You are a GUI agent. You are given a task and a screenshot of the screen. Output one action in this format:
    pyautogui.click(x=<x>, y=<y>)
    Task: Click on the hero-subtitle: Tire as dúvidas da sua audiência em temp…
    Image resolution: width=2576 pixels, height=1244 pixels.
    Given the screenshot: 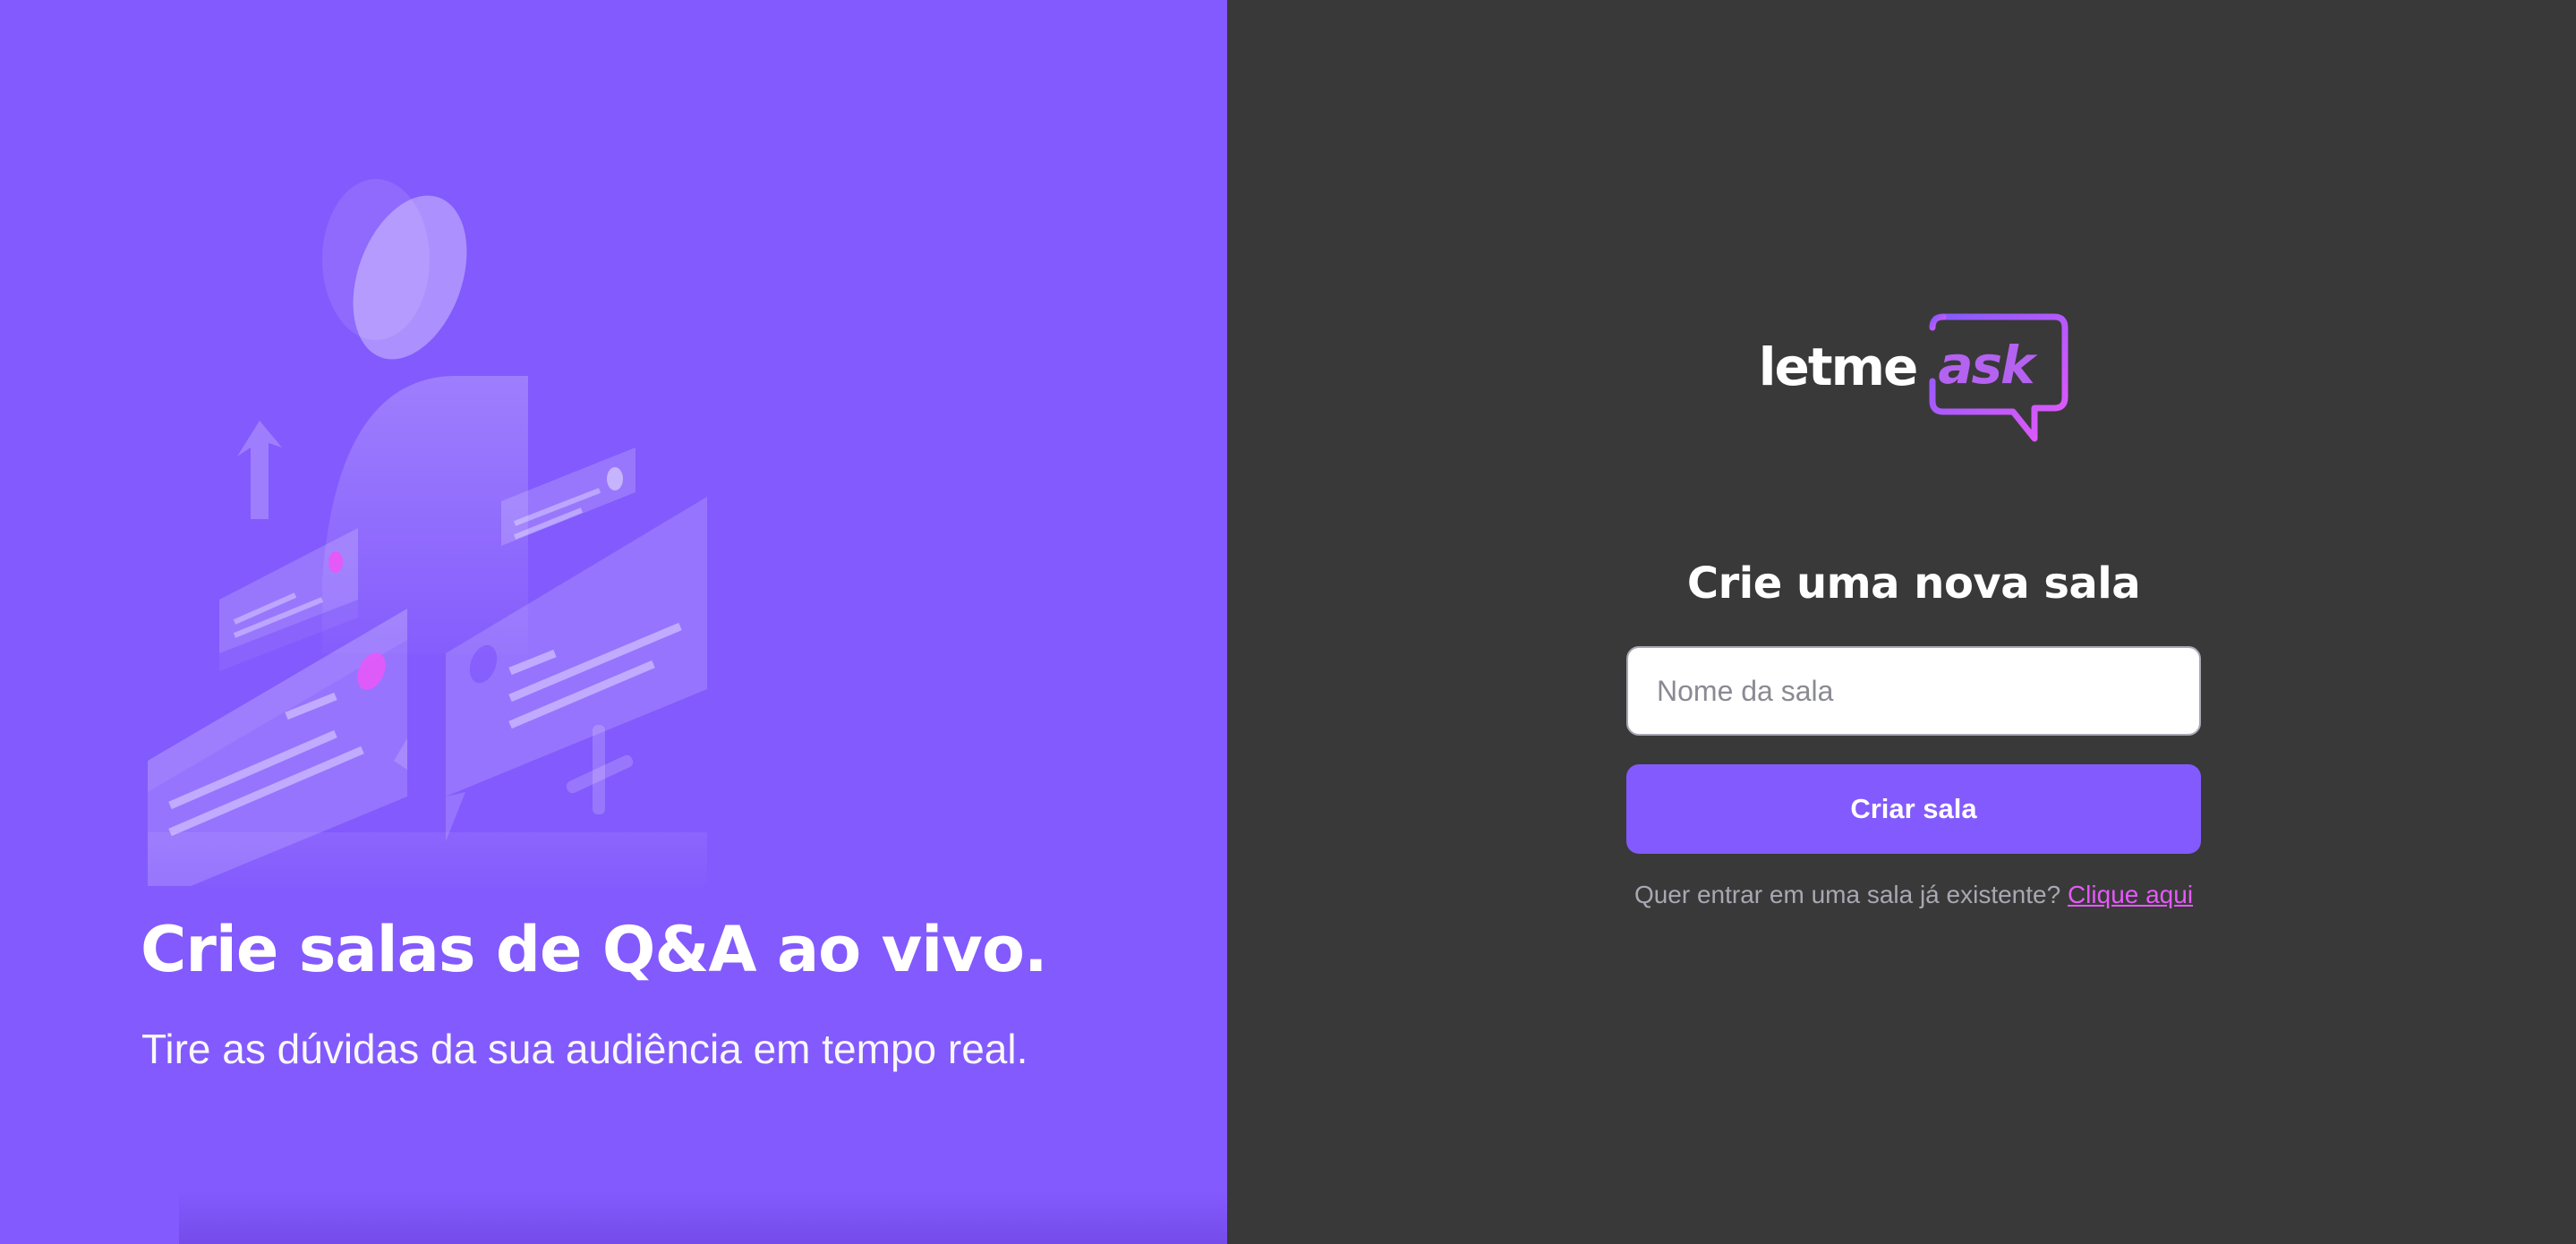 What is the action you would take?
    pyautogui.click(x=584, y=1049)
    